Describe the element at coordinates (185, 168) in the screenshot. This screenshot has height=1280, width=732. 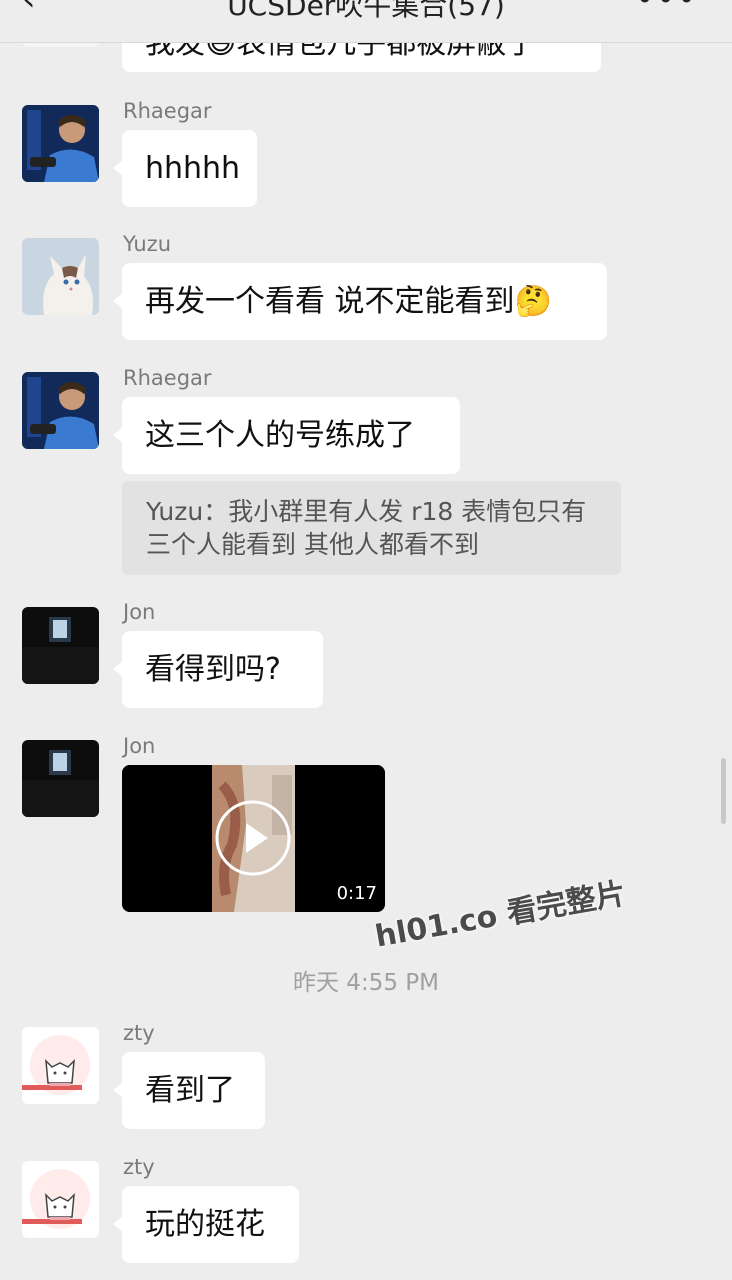
I see `message-bubble: hhhhh` at that location.